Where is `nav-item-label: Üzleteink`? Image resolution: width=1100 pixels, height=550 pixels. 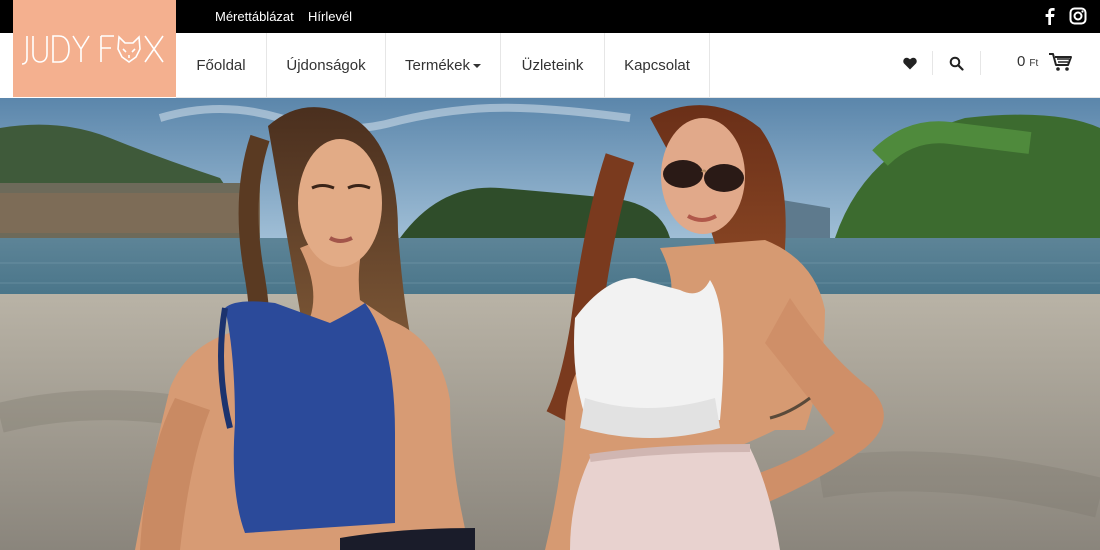 nav-item-label: Üzleteink is located at coordinates (552, 65).